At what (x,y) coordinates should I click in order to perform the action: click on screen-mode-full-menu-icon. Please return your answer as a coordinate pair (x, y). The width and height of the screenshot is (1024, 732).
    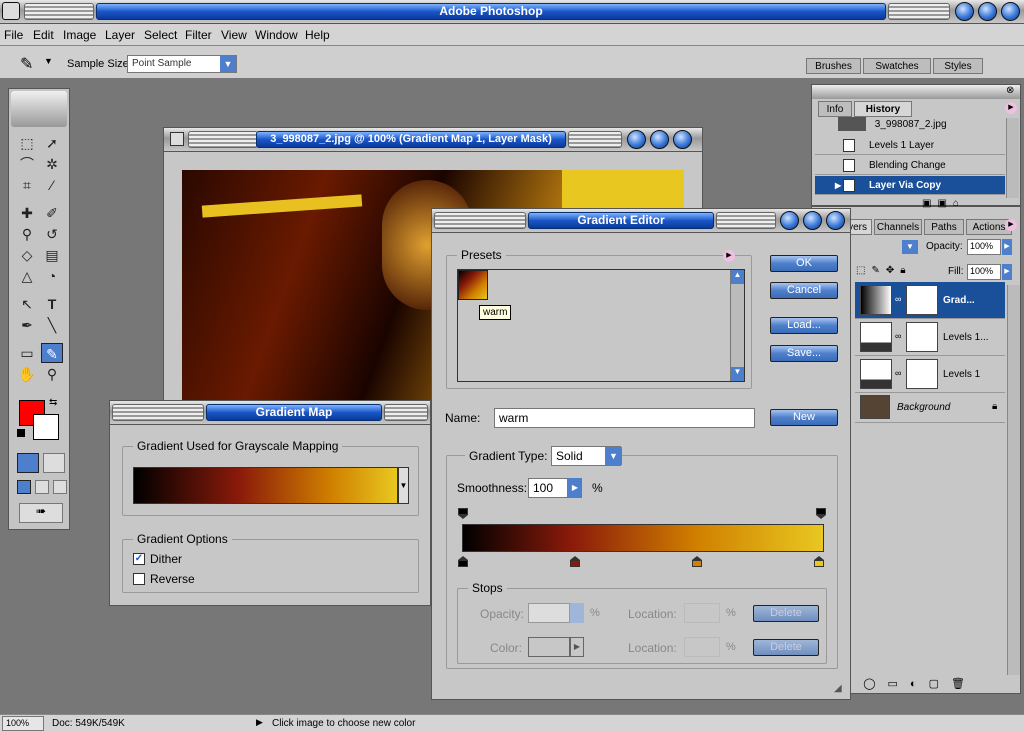
    Looking at the image, I should click on (42, 487).